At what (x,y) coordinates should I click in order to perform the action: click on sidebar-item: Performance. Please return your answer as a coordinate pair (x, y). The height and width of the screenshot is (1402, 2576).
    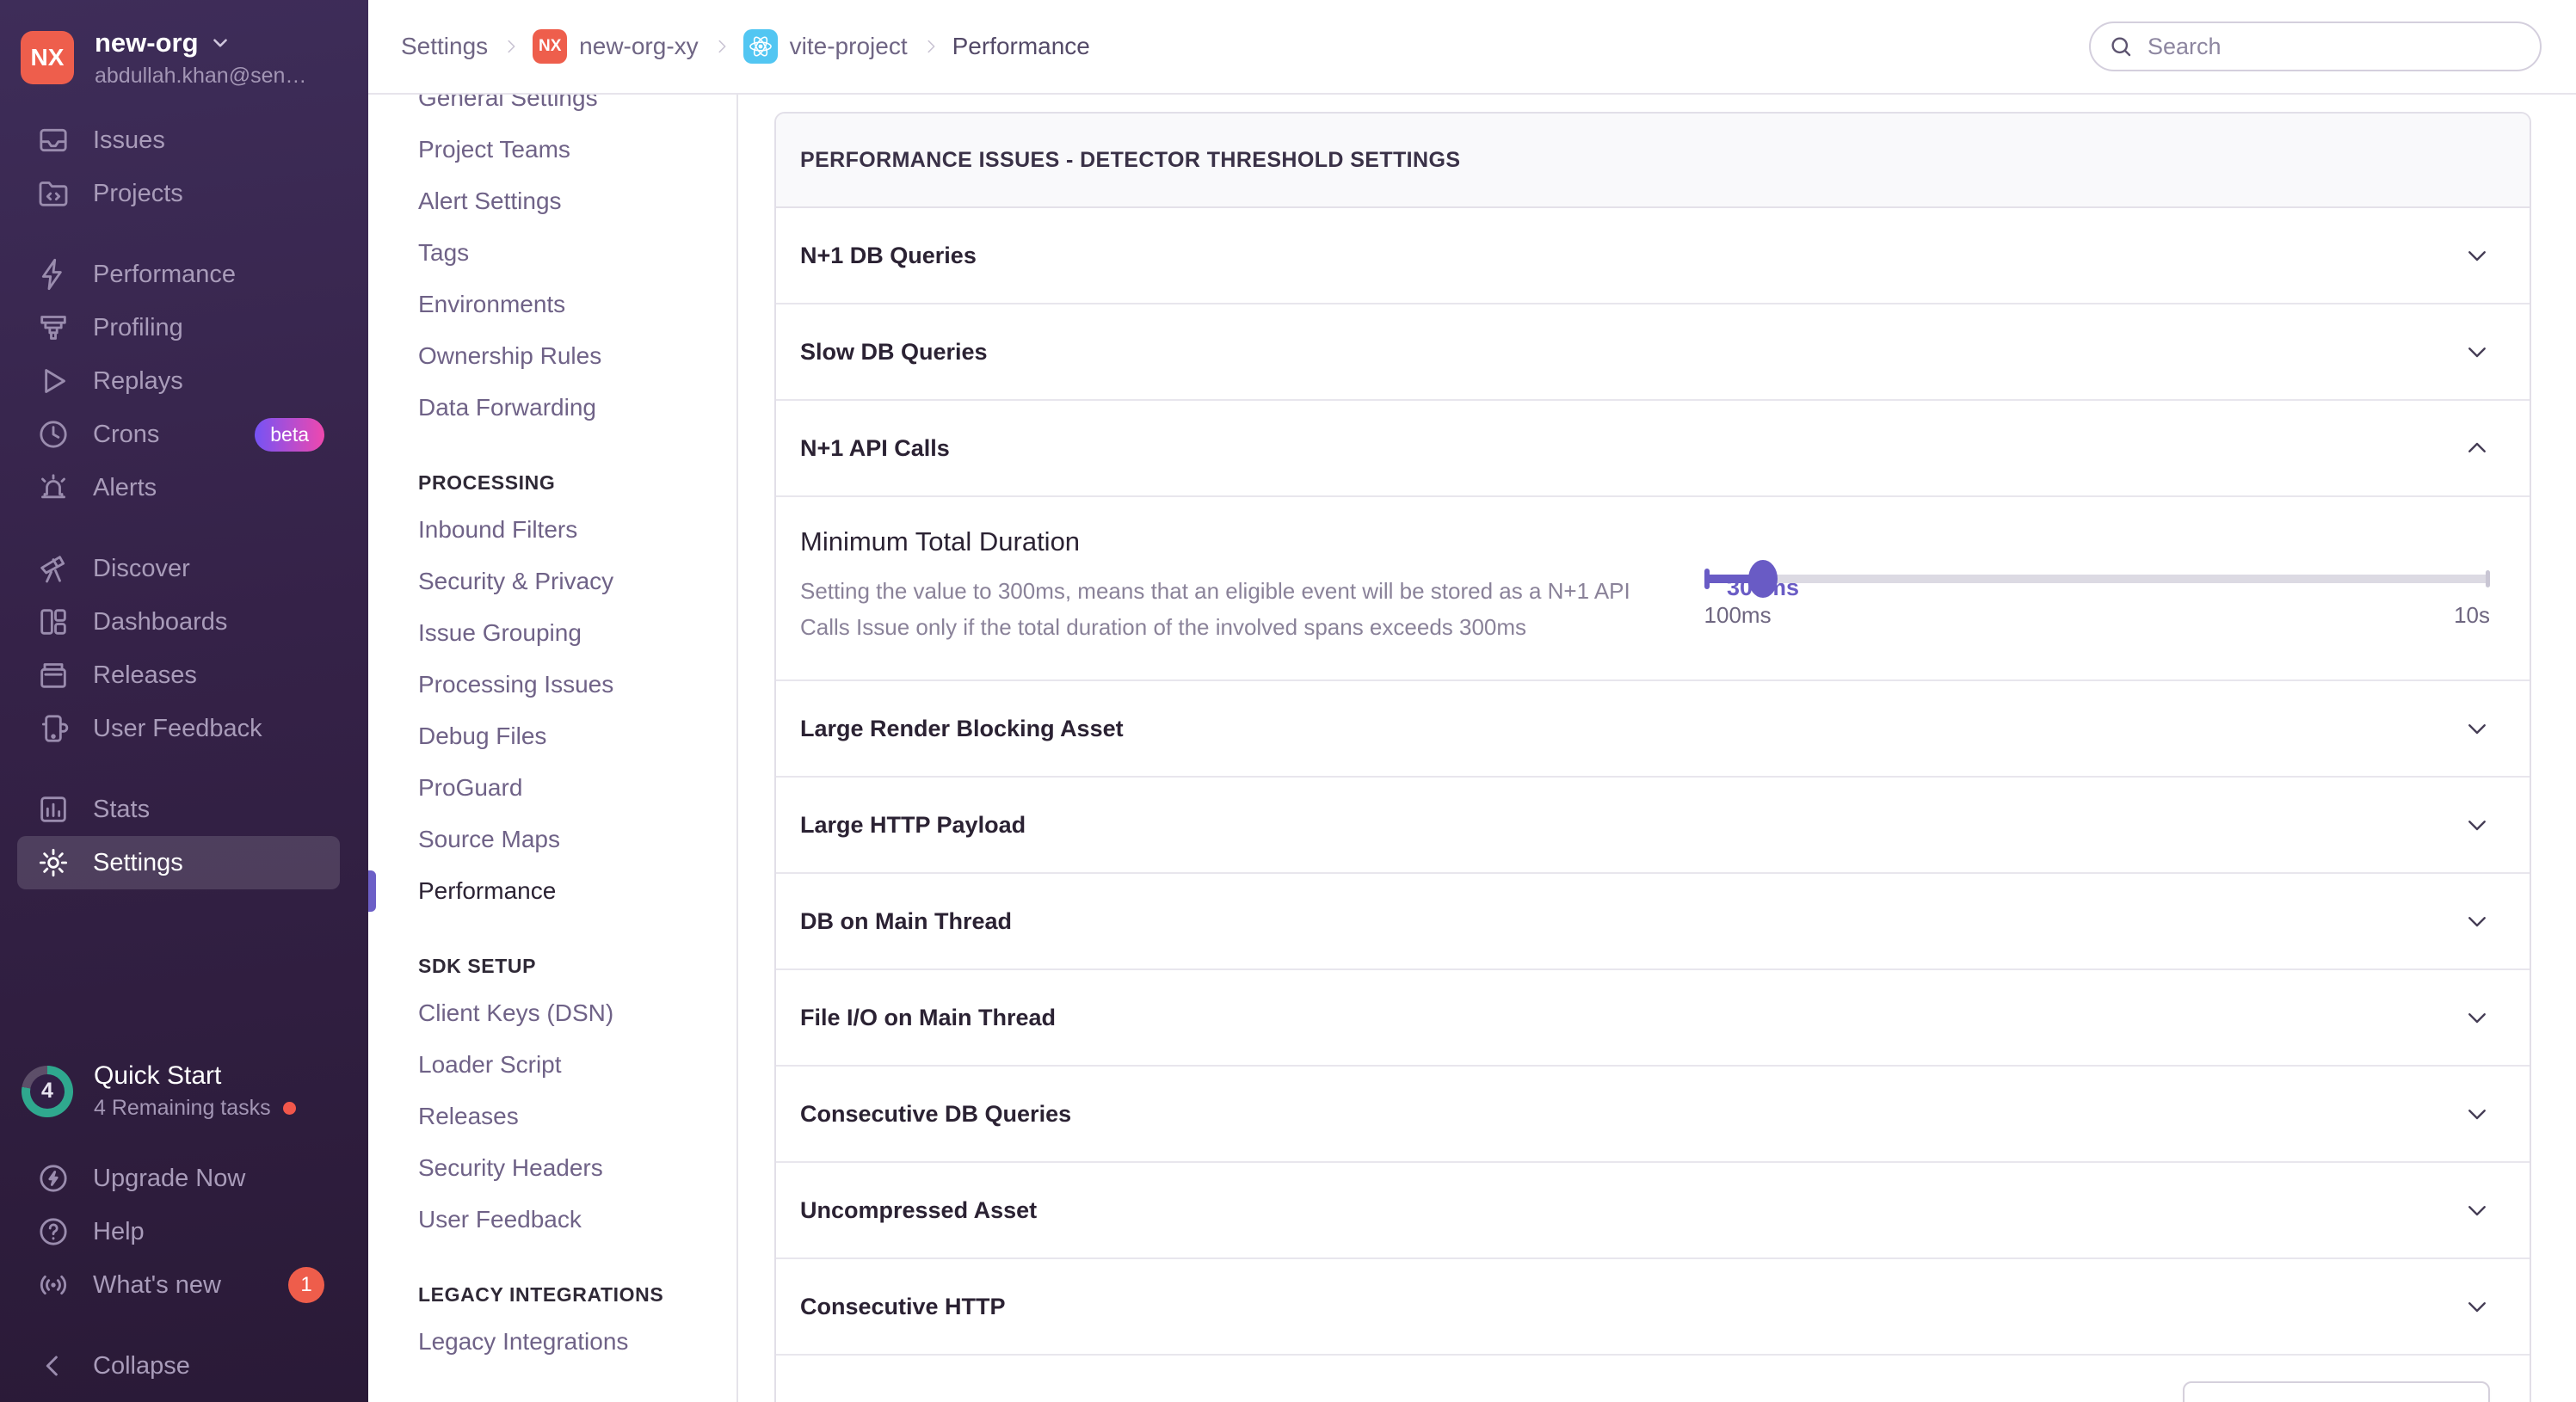
    Looking at the image, I should click on (179, 274).